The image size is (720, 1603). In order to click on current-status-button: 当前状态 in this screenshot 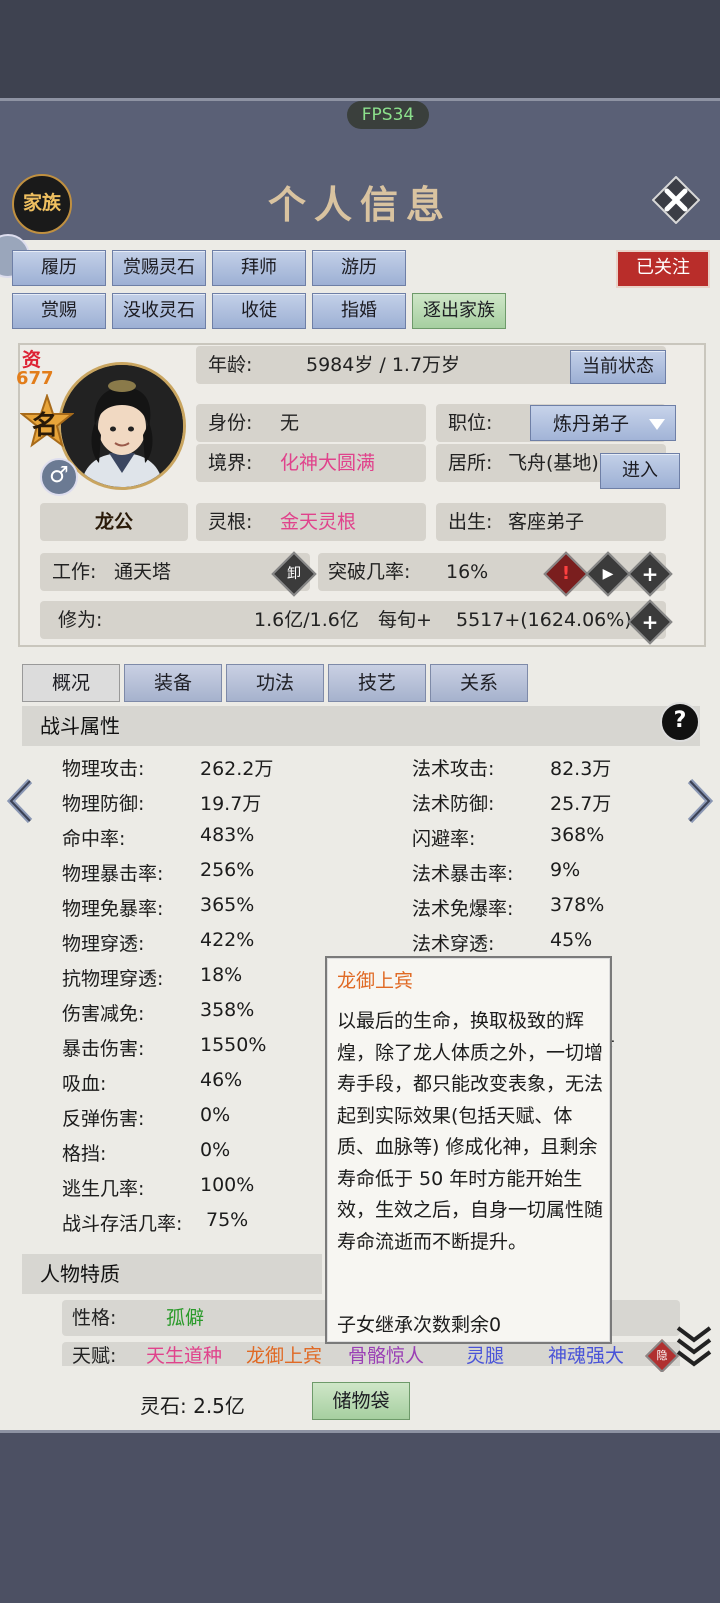, I will do `click(618, 367)`.